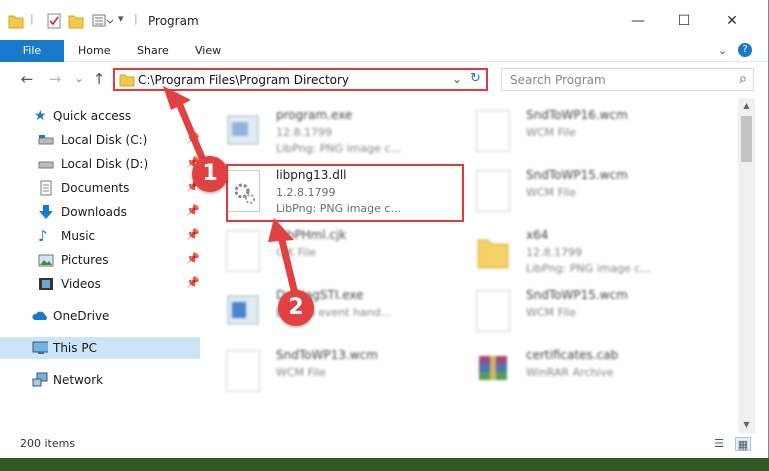 The width and height of the screenshot is (769, 471). I want to click on step-1-badge: 1, so click(210, 174).